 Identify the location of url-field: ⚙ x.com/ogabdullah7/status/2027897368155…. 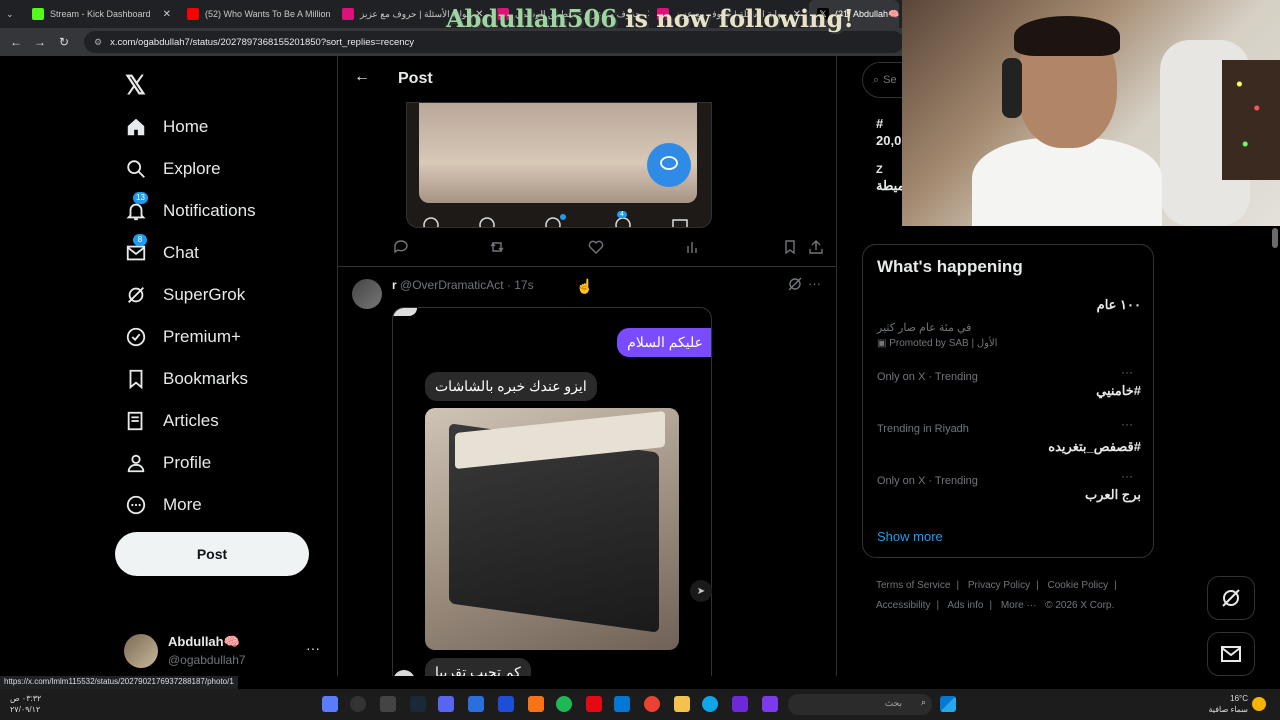
(494, 42).